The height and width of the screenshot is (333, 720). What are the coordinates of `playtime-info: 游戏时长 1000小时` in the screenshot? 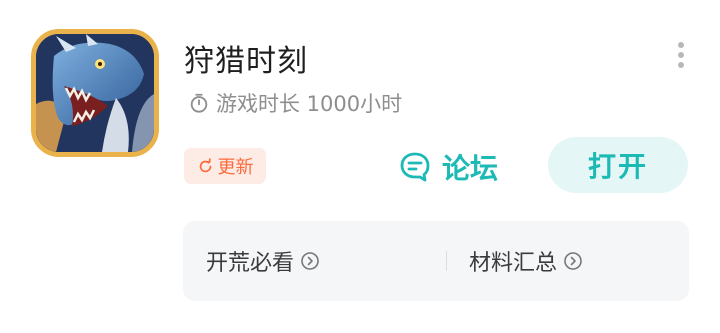 It's located at (295, 103).